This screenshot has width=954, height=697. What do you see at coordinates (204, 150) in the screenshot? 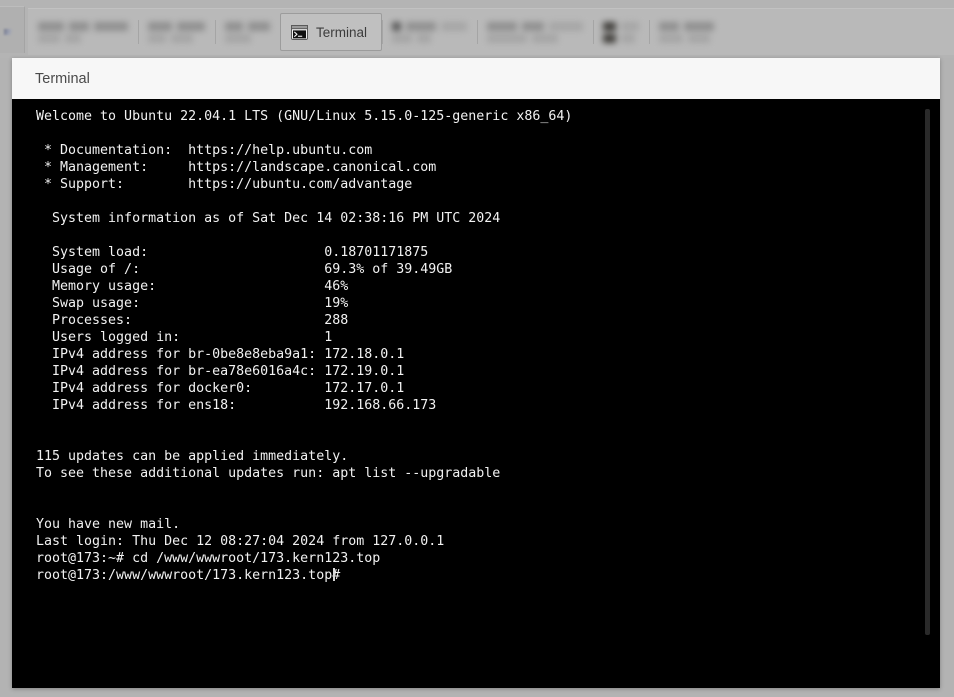
I see `terminal-line: * Documentation: https://help.ubuntu.com` at bounding box center [204, 150].